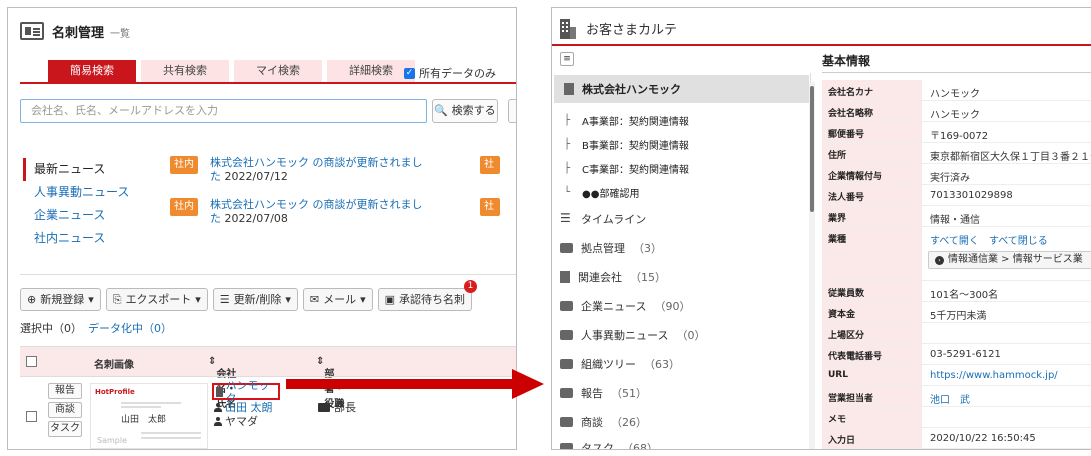 Image resolution: width=1091 pixels, height=456 pixels. I want to click on tree-item-reports: 報告 （51）, so click(603, 393).